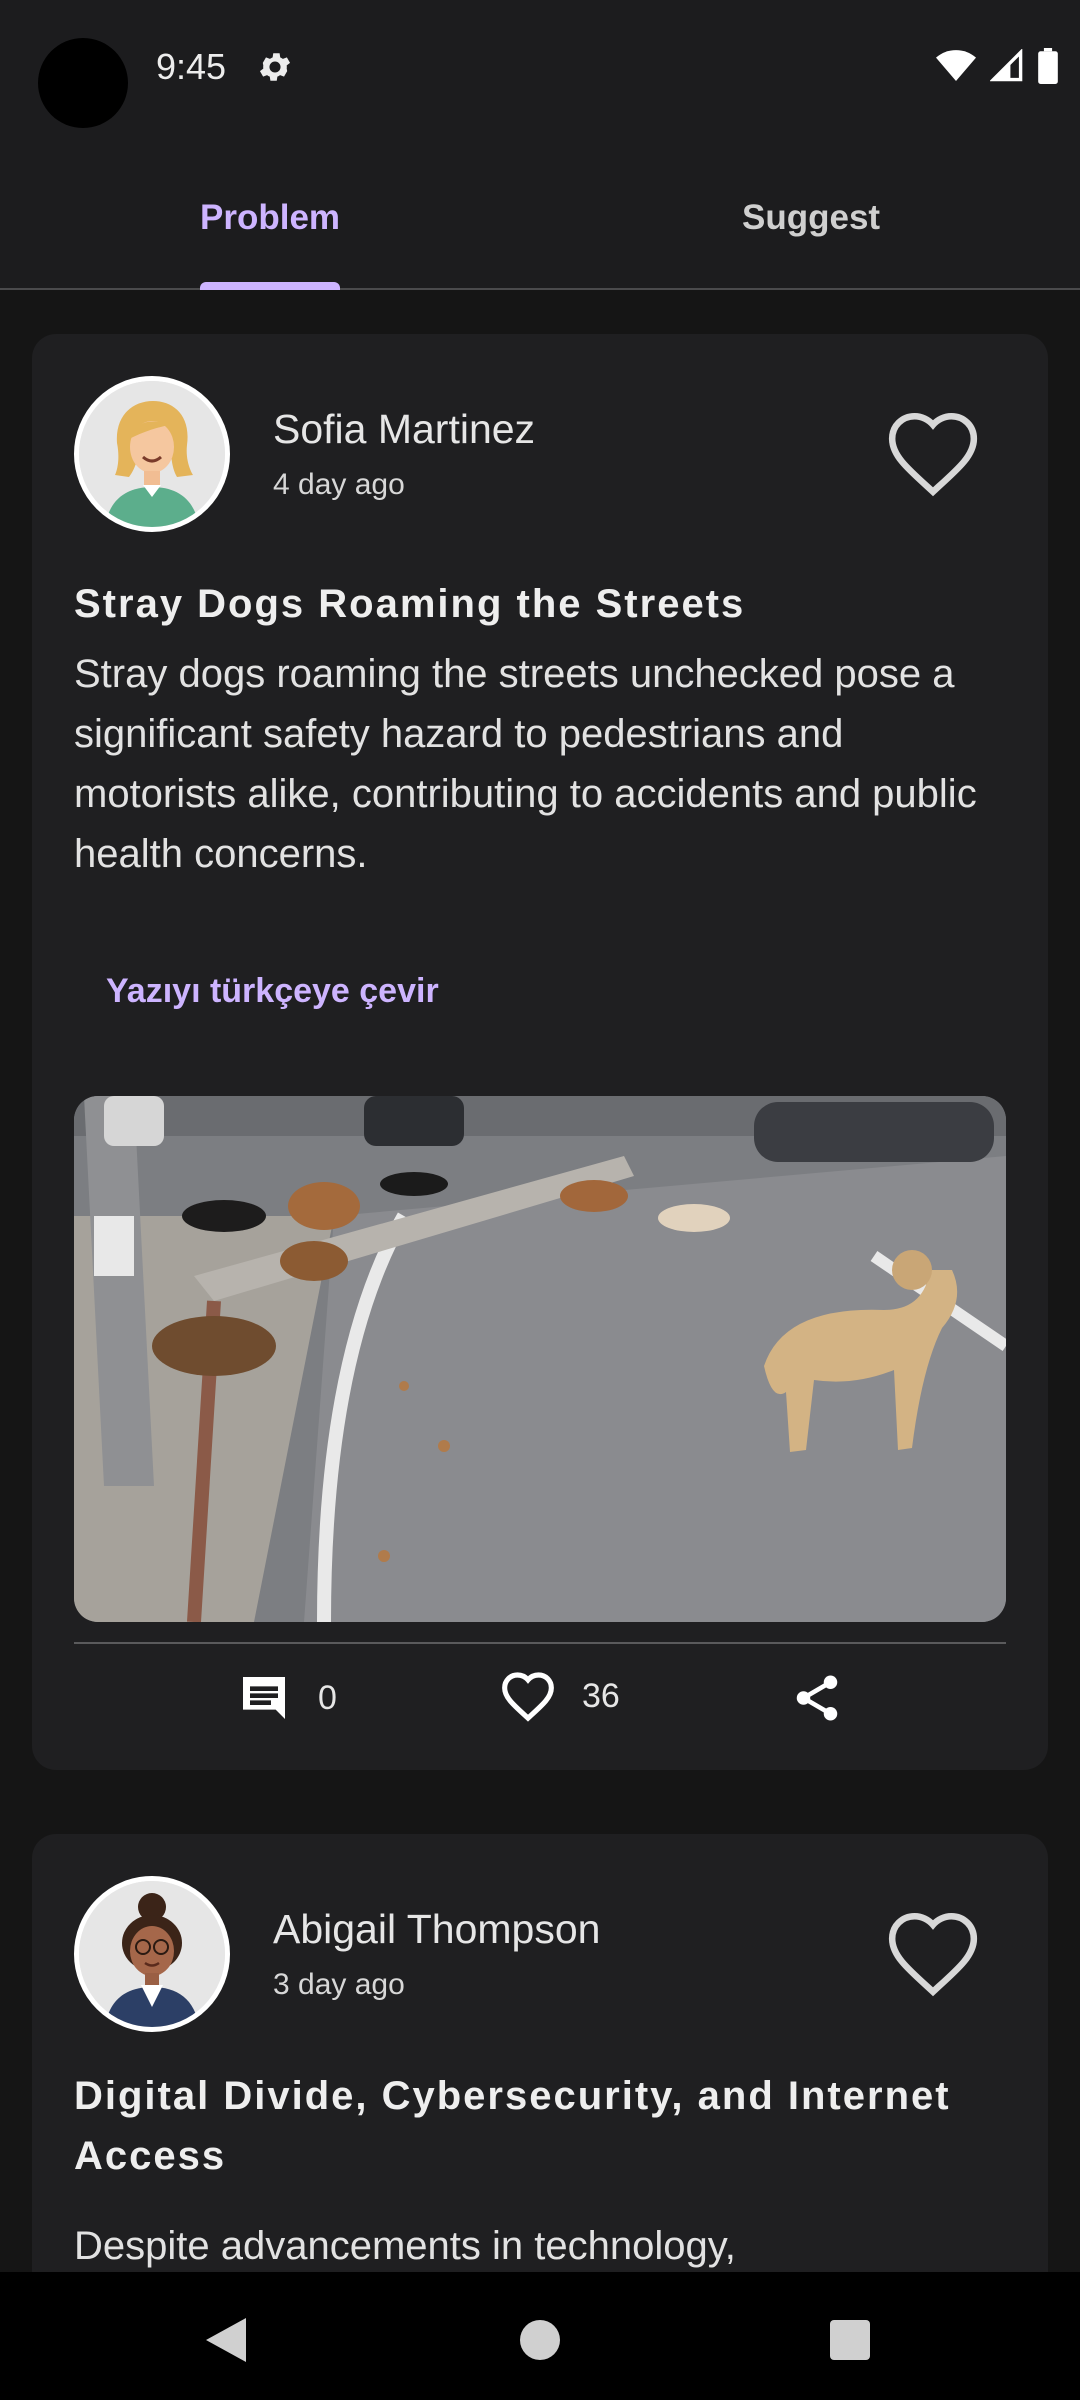 The height and width of the screenshot is (2400, 1080). What do you see at coordinates (191, 66) in the screenshot?
I see `status-time: 9:45` at bounding box center [191, 66].